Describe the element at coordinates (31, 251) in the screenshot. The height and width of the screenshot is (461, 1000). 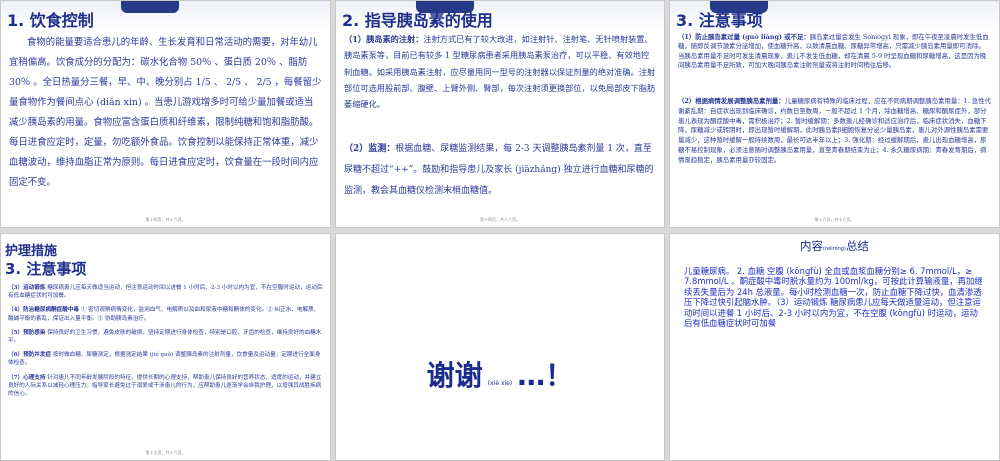
I see `slide-heading: 护理措施` at that location.